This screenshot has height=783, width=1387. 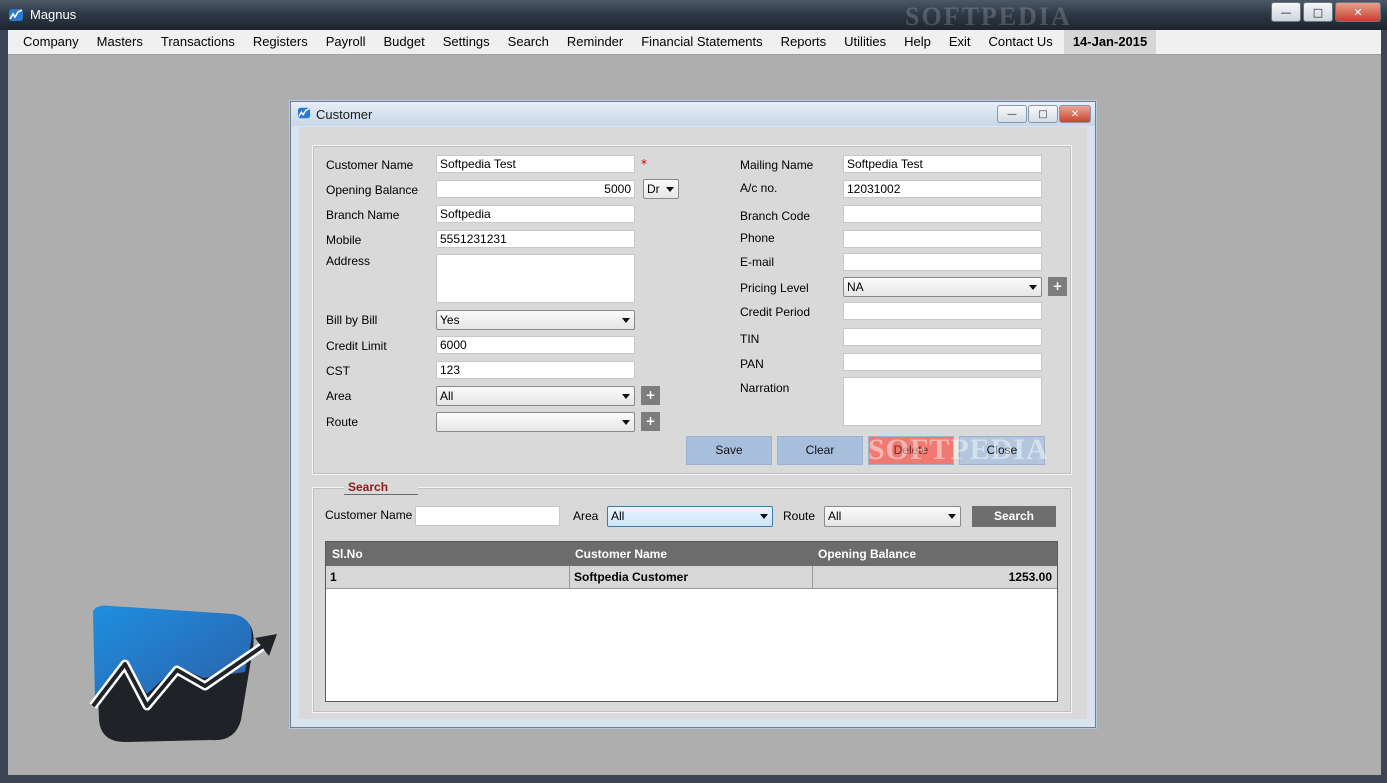 What do you see at coordinates (535, 345) in the screenshot?
I see `credit-limit-field: 6000` at bounding box center [535, 345].